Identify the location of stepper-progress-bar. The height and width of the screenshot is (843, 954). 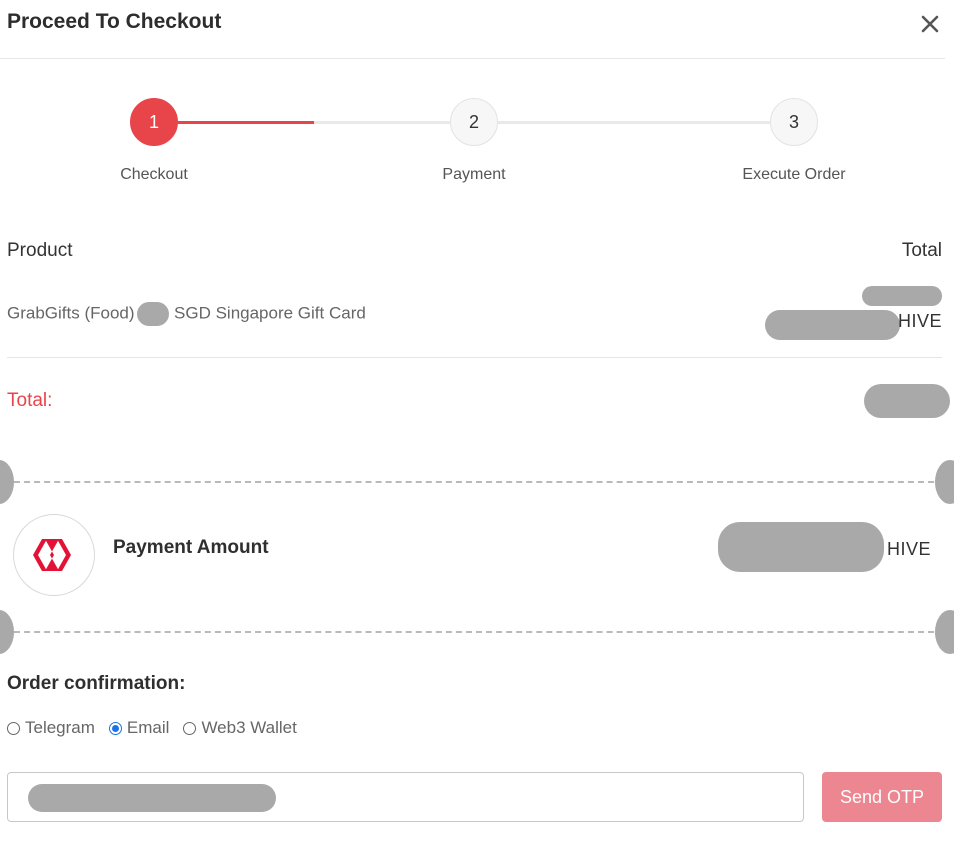
(246, 122).